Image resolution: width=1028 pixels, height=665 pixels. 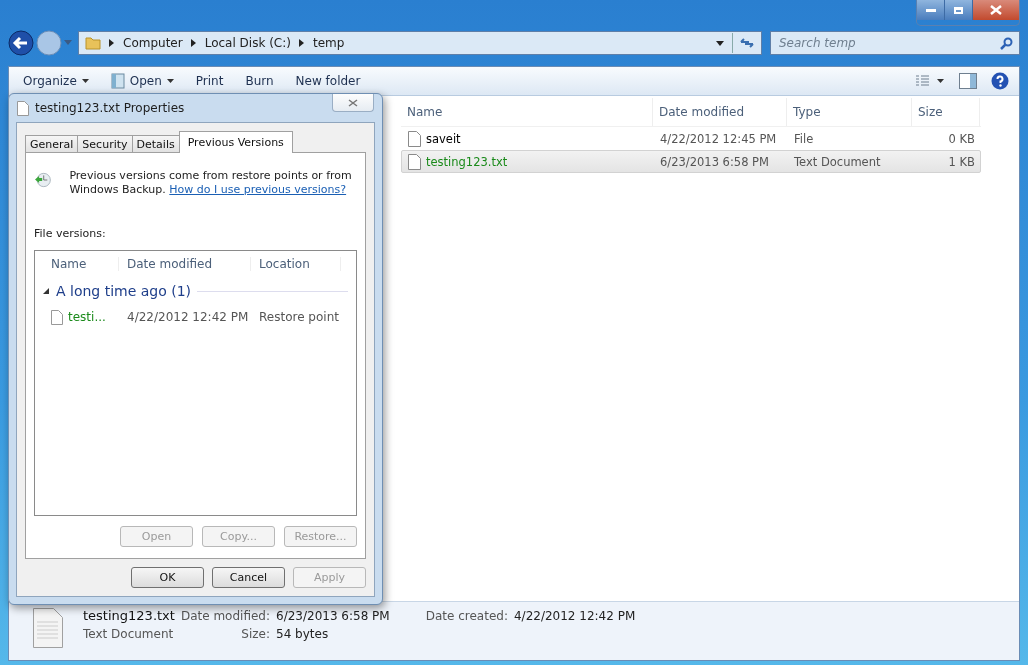 I want to click on date-cell-text: 4/22/2012 12:45 PM, so click(x=718, y=138).